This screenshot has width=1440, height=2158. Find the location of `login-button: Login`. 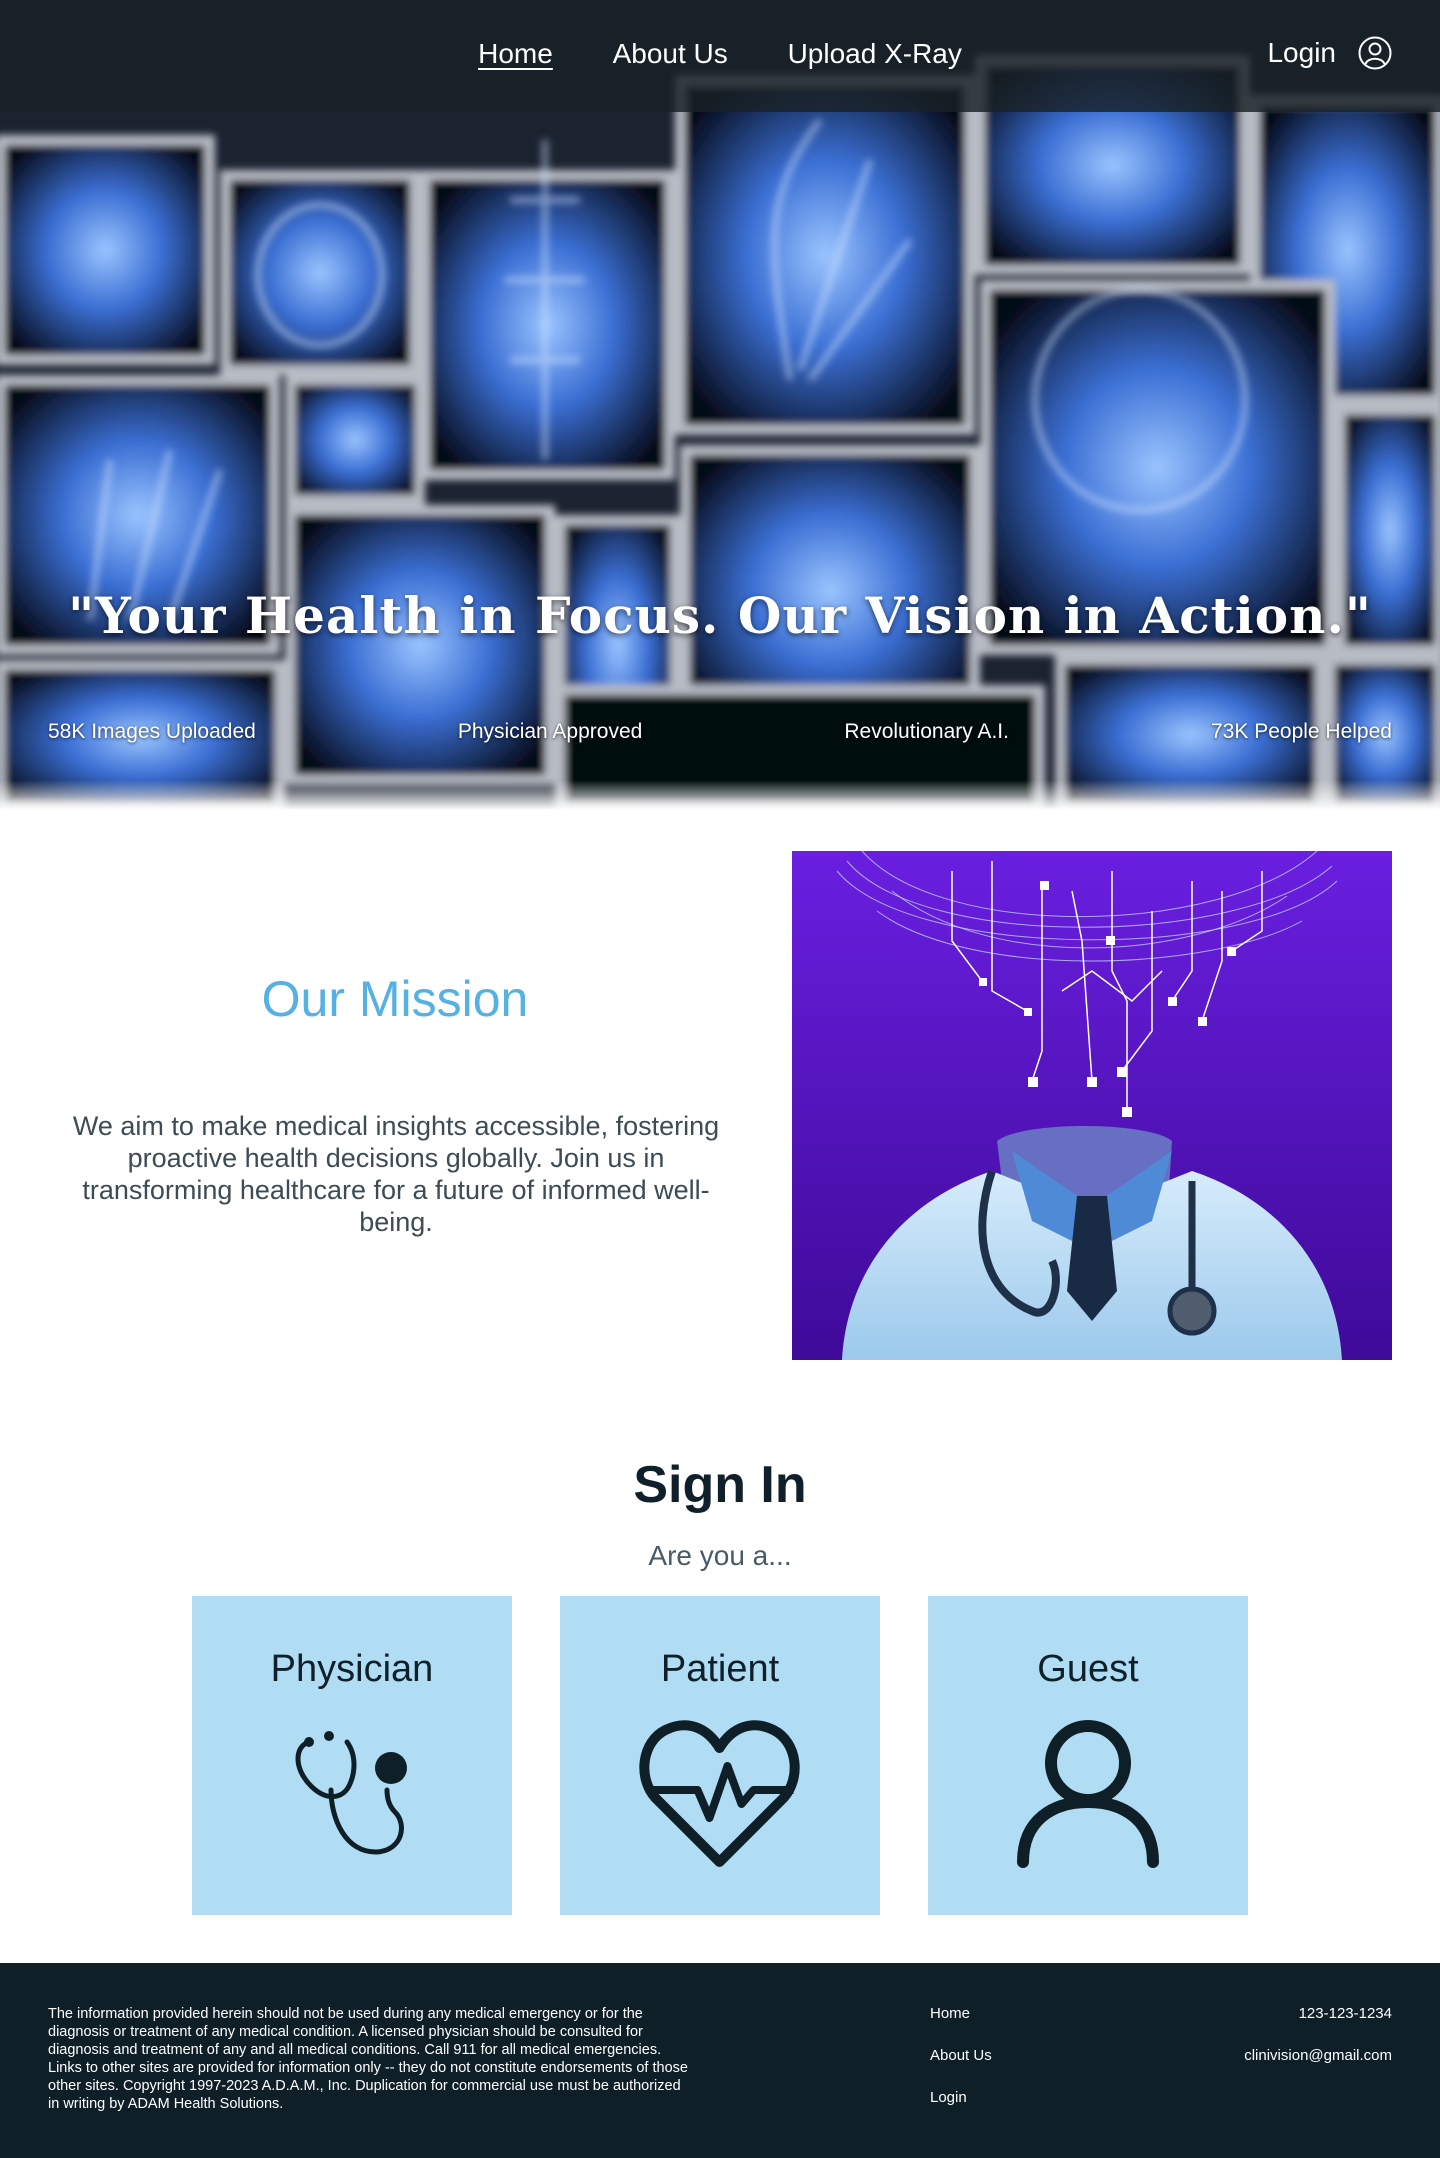

login-button: Login is located at coordinates (1329, 53).